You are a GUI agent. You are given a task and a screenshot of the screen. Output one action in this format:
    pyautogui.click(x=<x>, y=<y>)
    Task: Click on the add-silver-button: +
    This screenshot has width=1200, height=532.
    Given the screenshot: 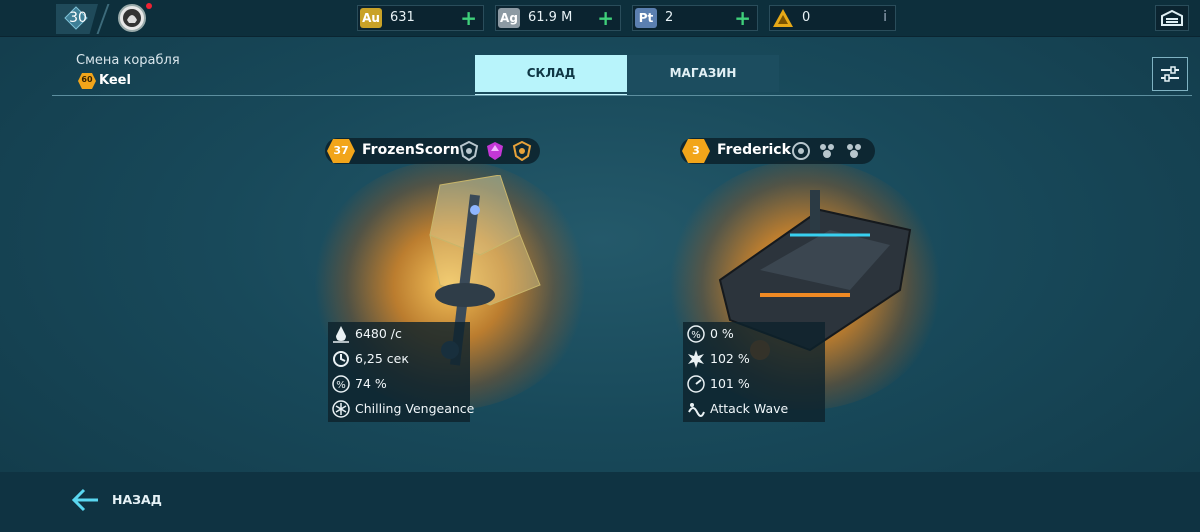 What is the action you would take?
    pyautogui.click(x=605, y=18)
    